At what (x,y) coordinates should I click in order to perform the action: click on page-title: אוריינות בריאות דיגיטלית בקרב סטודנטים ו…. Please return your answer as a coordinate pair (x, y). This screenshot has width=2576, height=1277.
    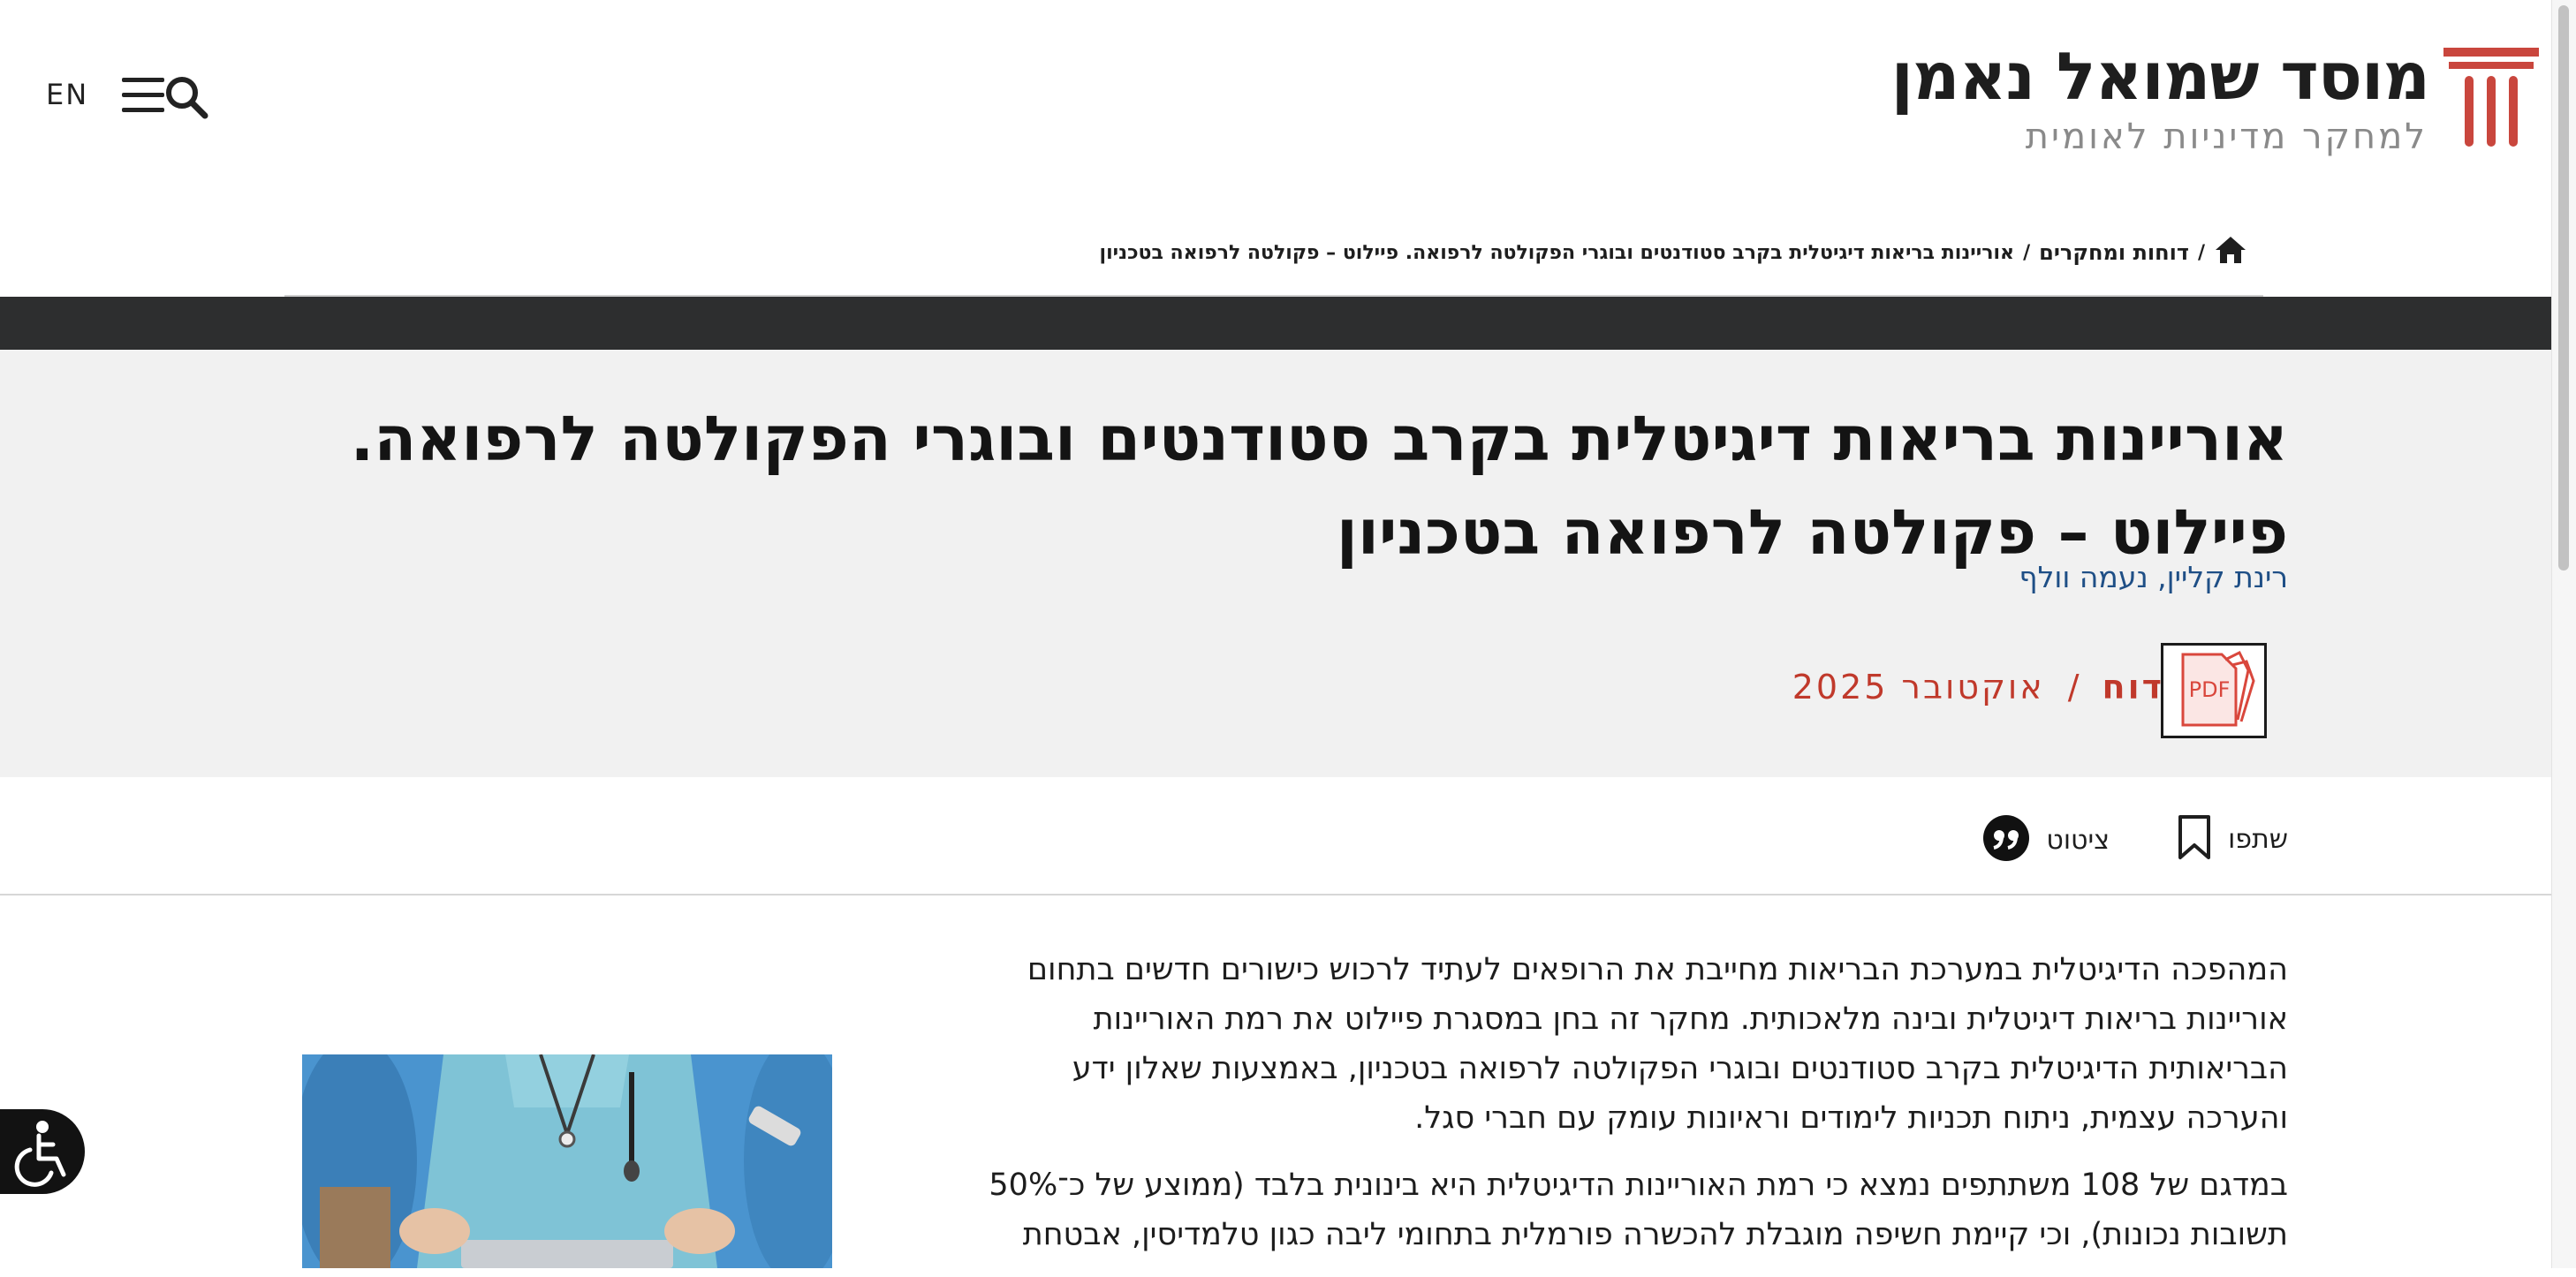
    Looking at the image, I should click on (1272, 486).